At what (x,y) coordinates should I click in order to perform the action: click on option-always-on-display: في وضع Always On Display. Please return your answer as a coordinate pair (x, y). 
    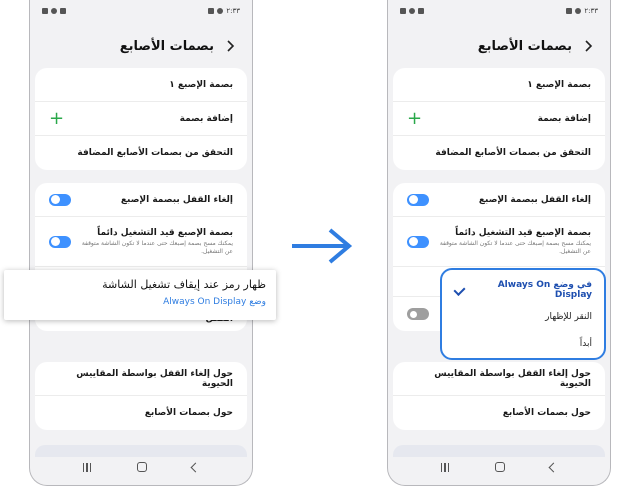
    Looking at the image, I should click on (523, 289).